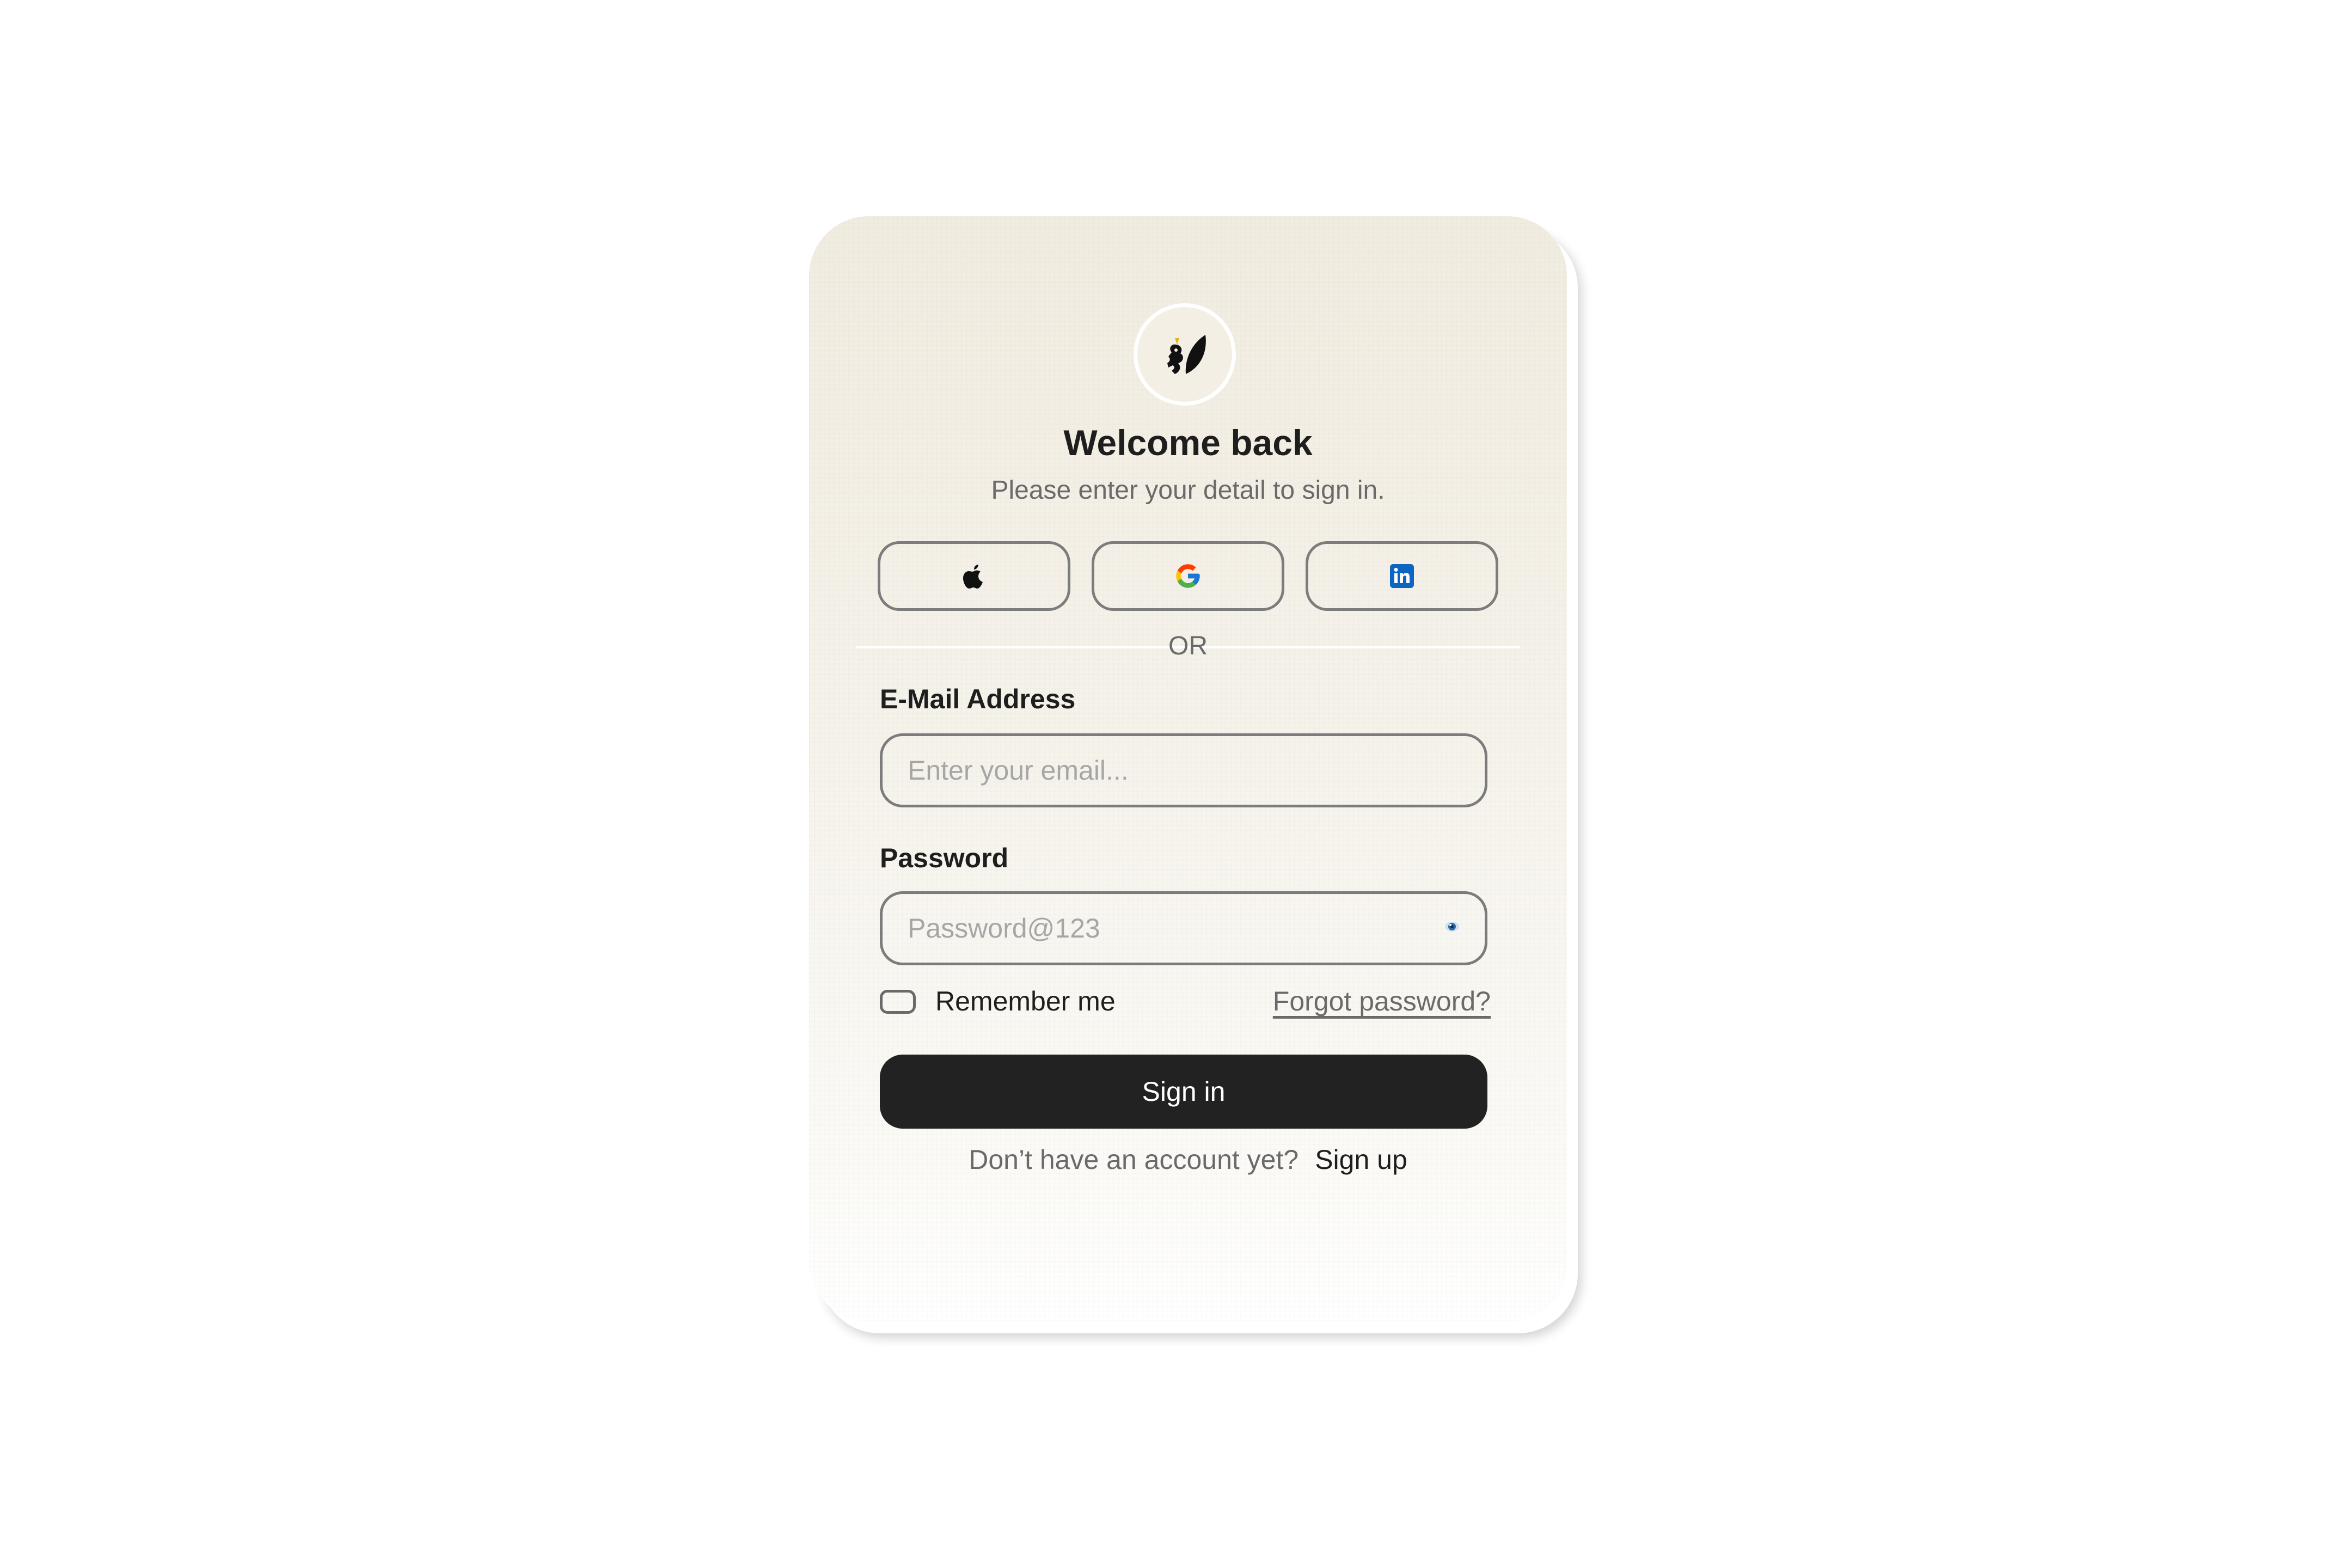 This screenshot has height=1568, width=2352. What do you see at coordinates (1361, 1159) in the screenshot?
I see `sign-up-link: Sign up` at bounding box center [1361, 1159].